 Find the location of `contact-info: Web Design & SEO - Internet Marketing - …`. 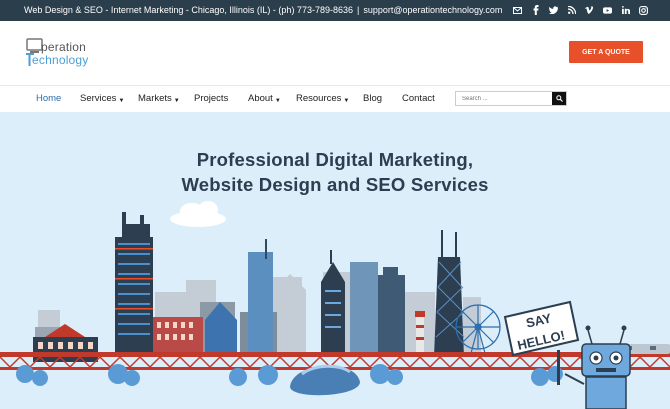

contact-info: Web Design & SEO - Internet Marketing - … is located at coordinates (263, 10).